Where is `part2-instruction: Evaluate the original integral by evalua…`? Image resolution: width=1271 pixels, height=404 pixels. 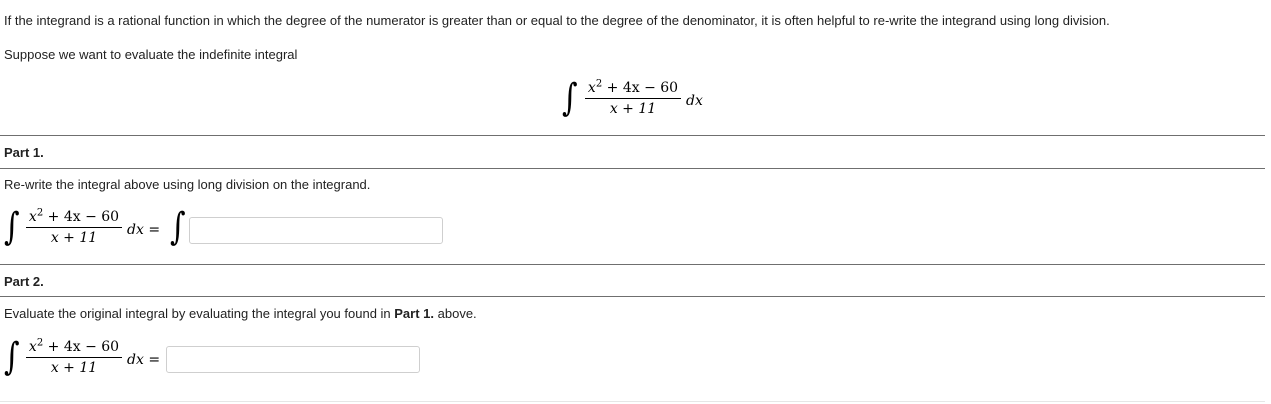
part2-instruction: Evaluate the original integral by evalua… is located at coordinates (240, 313).